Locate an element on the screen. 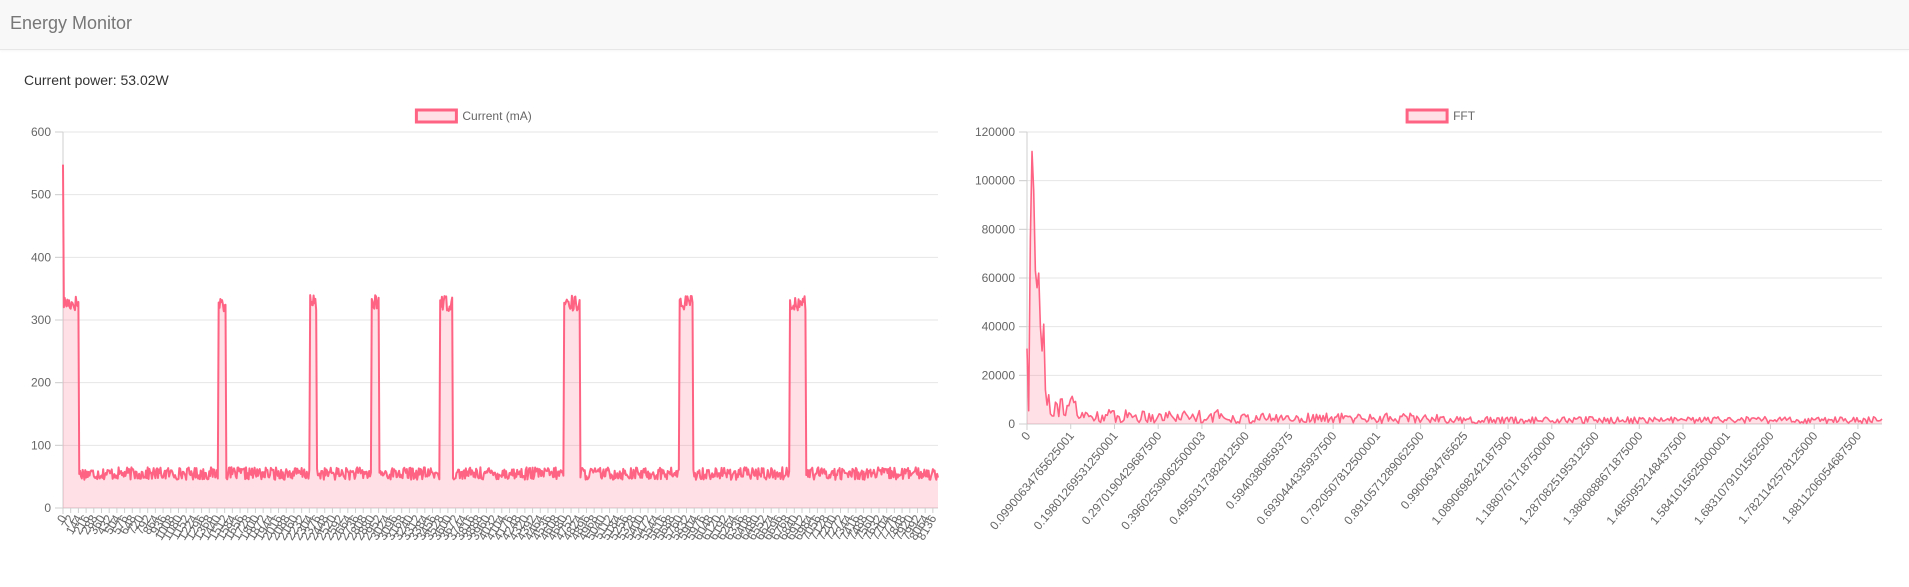 This screenshot has height=587, width=1909. legend-label-1: FFT is located at coordinates (1464, 116).